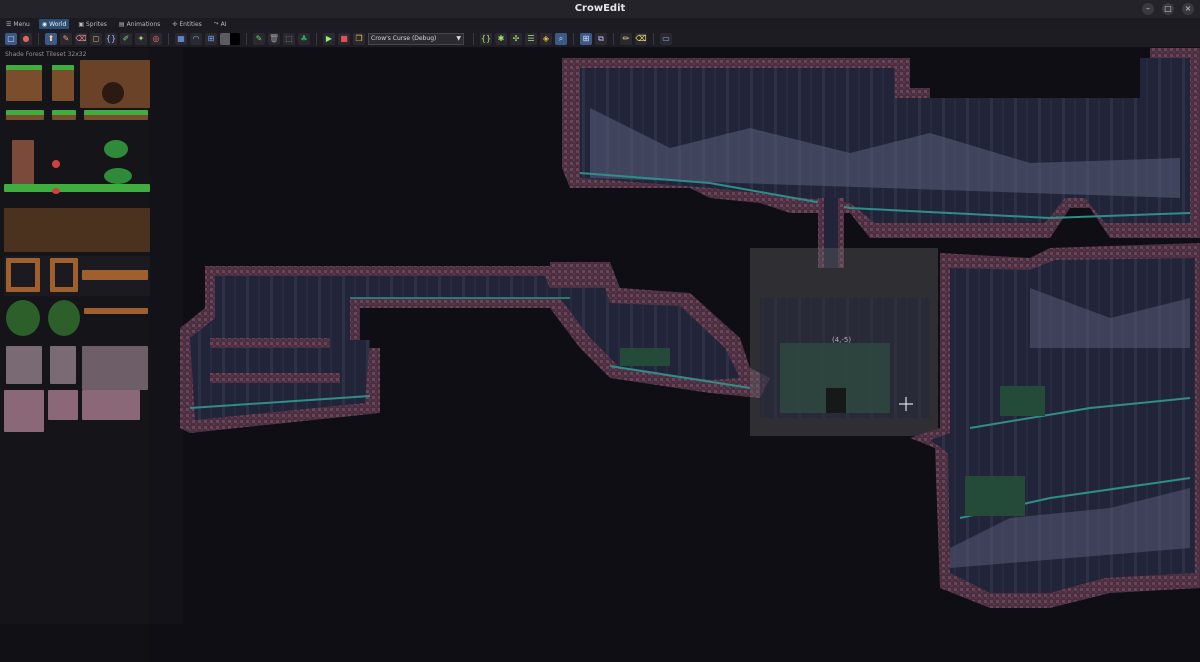  Describe the element at coordinates (304, 38) in the screenshot. I see `tree-icon: ♣` at that location.